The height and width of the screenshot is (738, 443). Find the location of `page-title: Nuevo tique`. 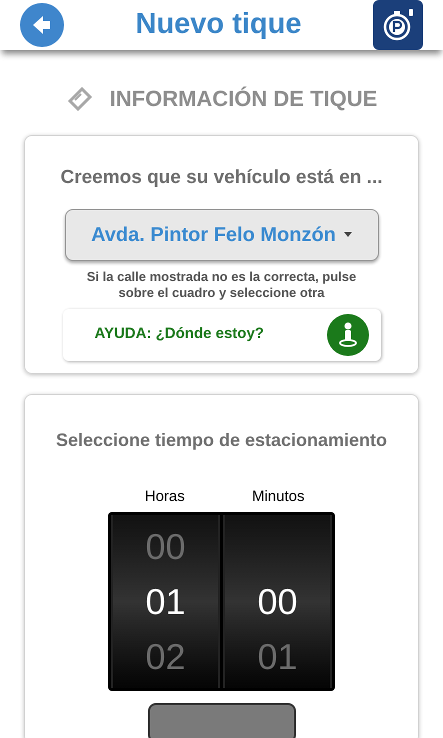

page-title: Nuevo tique is located at coordinates (219, 24).